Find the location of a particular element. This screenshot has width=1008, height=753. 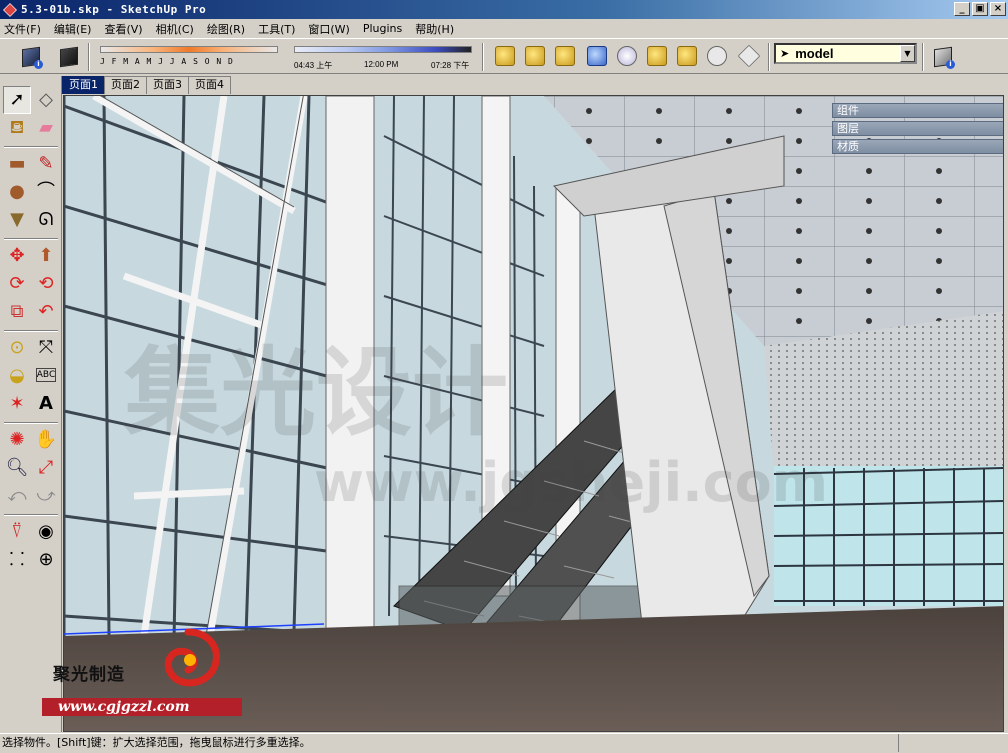

position-camera-button: ⍢ is located at coordinates (17, 532).